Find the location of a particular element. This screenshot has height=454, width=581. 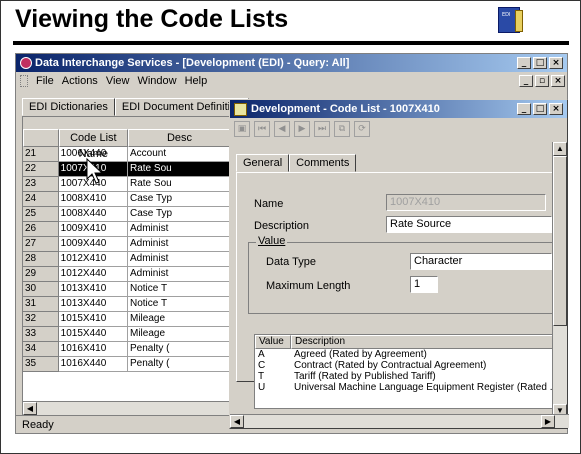

edi-book-pages is located at coordinates (519, 21).